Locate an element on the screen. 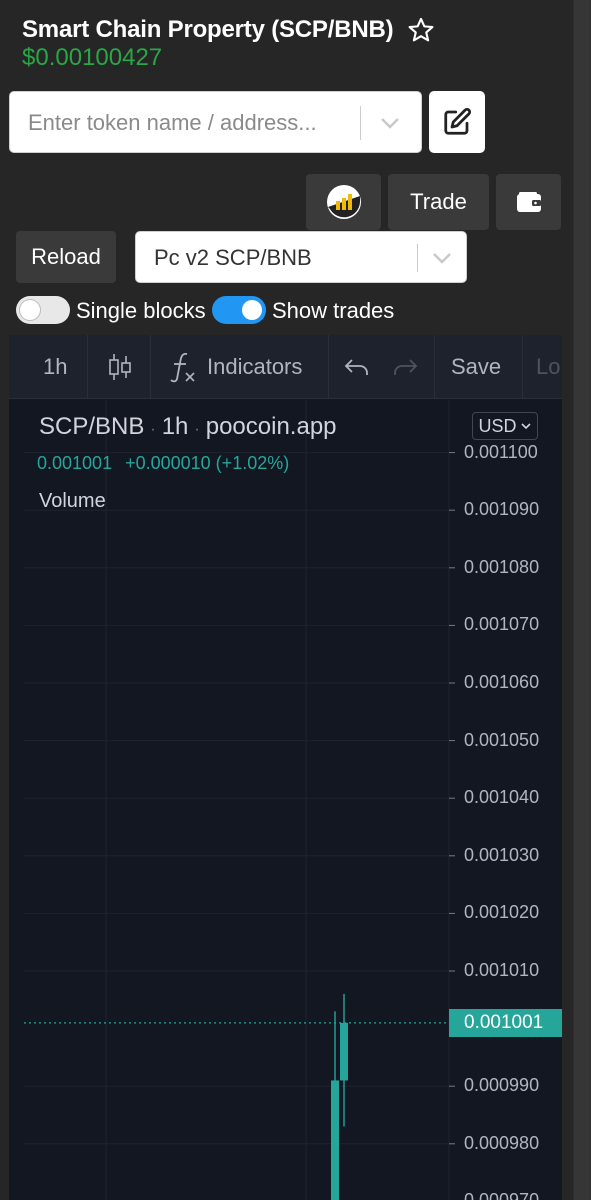 The image size is (591, 1200). undo-icon is located at coordinates (356, 367).